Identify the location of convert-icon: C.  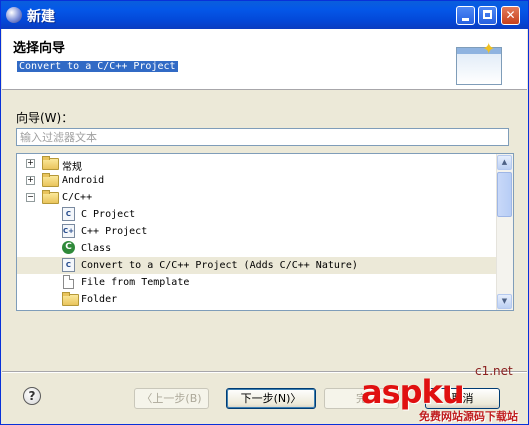
(68, 265).